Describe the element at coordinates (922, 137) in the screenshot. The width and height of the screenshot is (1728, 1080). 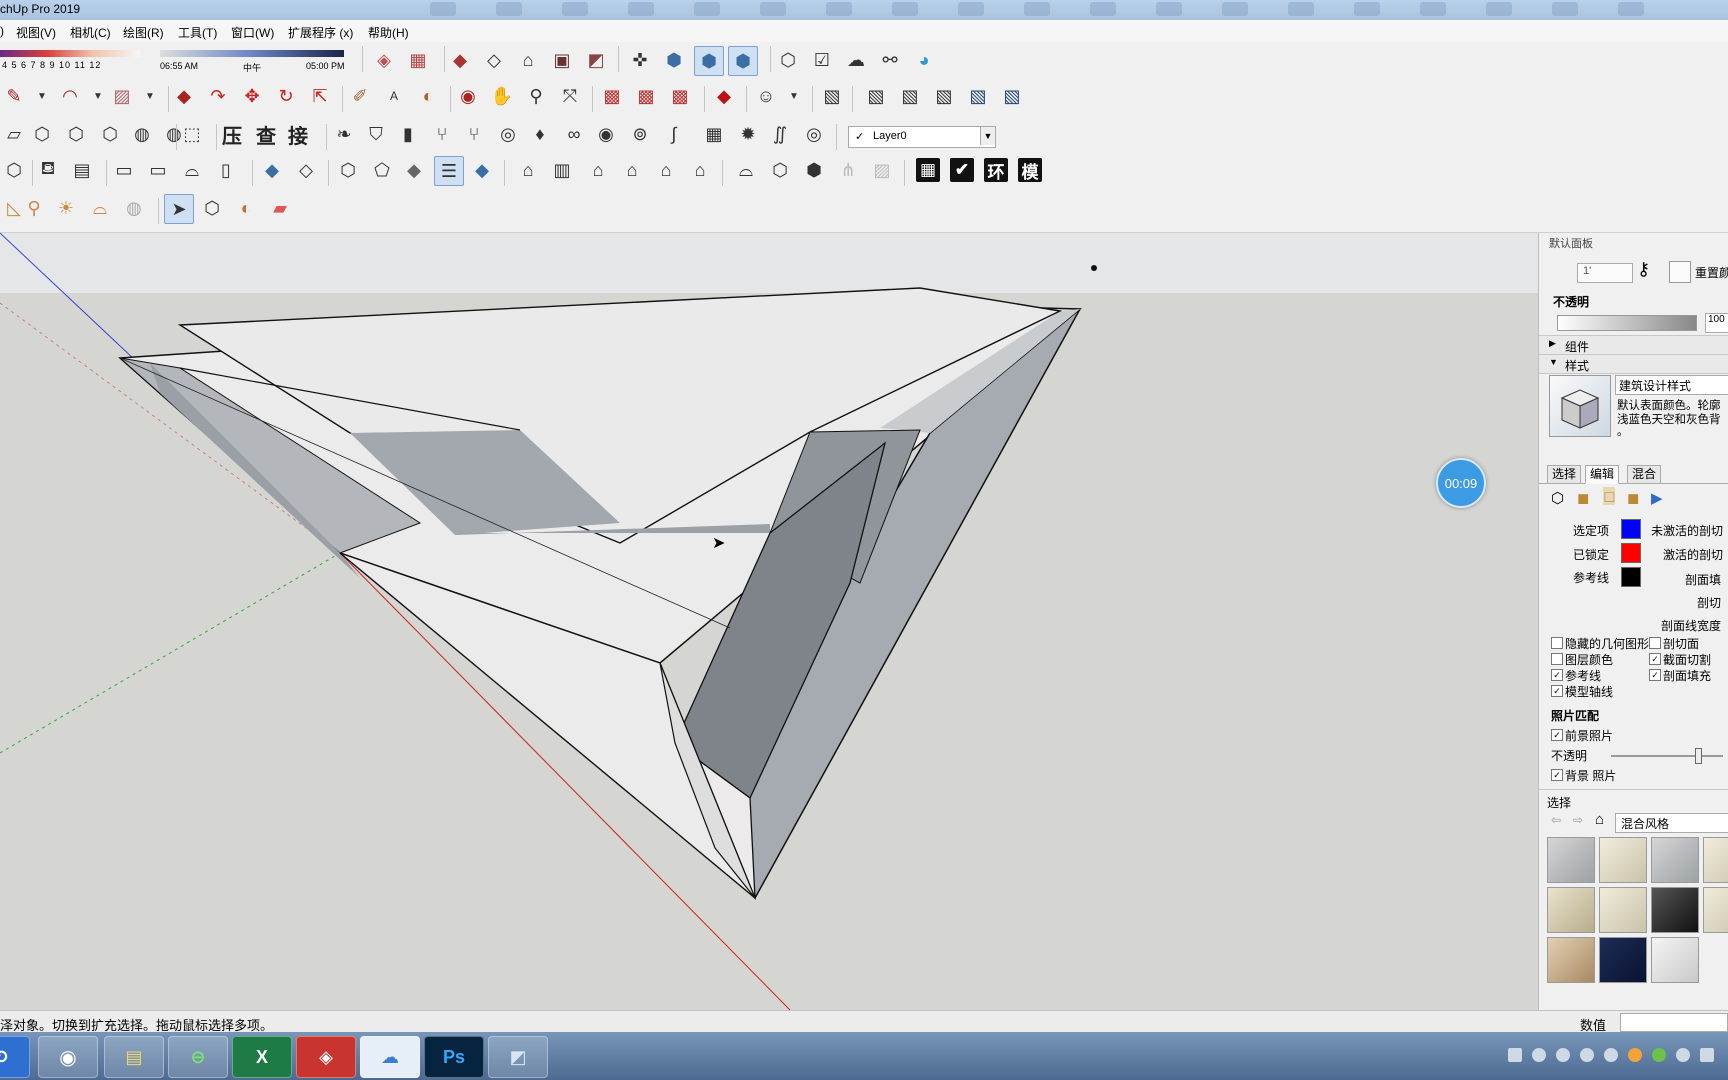
I see `layer-dropdown: ✓ Layer0 ▼` at that location.